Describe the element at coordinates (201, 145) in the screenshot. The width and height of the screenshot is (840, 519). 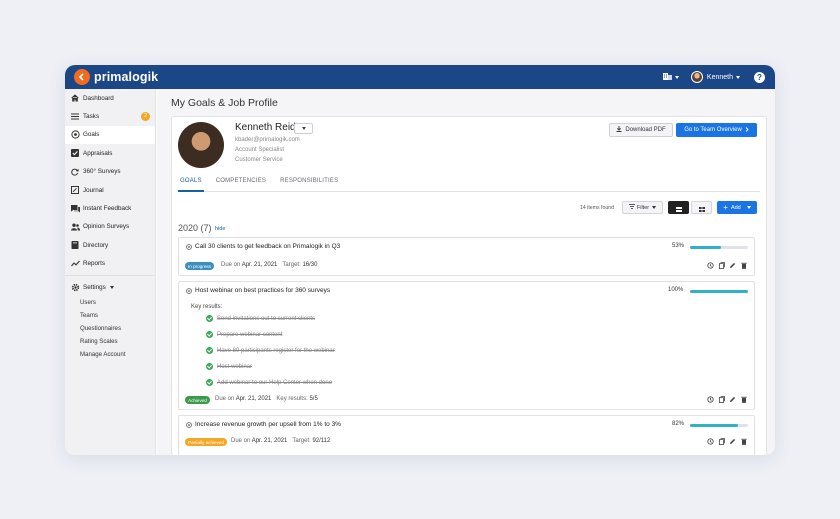
I see `profile-photo` at that location.